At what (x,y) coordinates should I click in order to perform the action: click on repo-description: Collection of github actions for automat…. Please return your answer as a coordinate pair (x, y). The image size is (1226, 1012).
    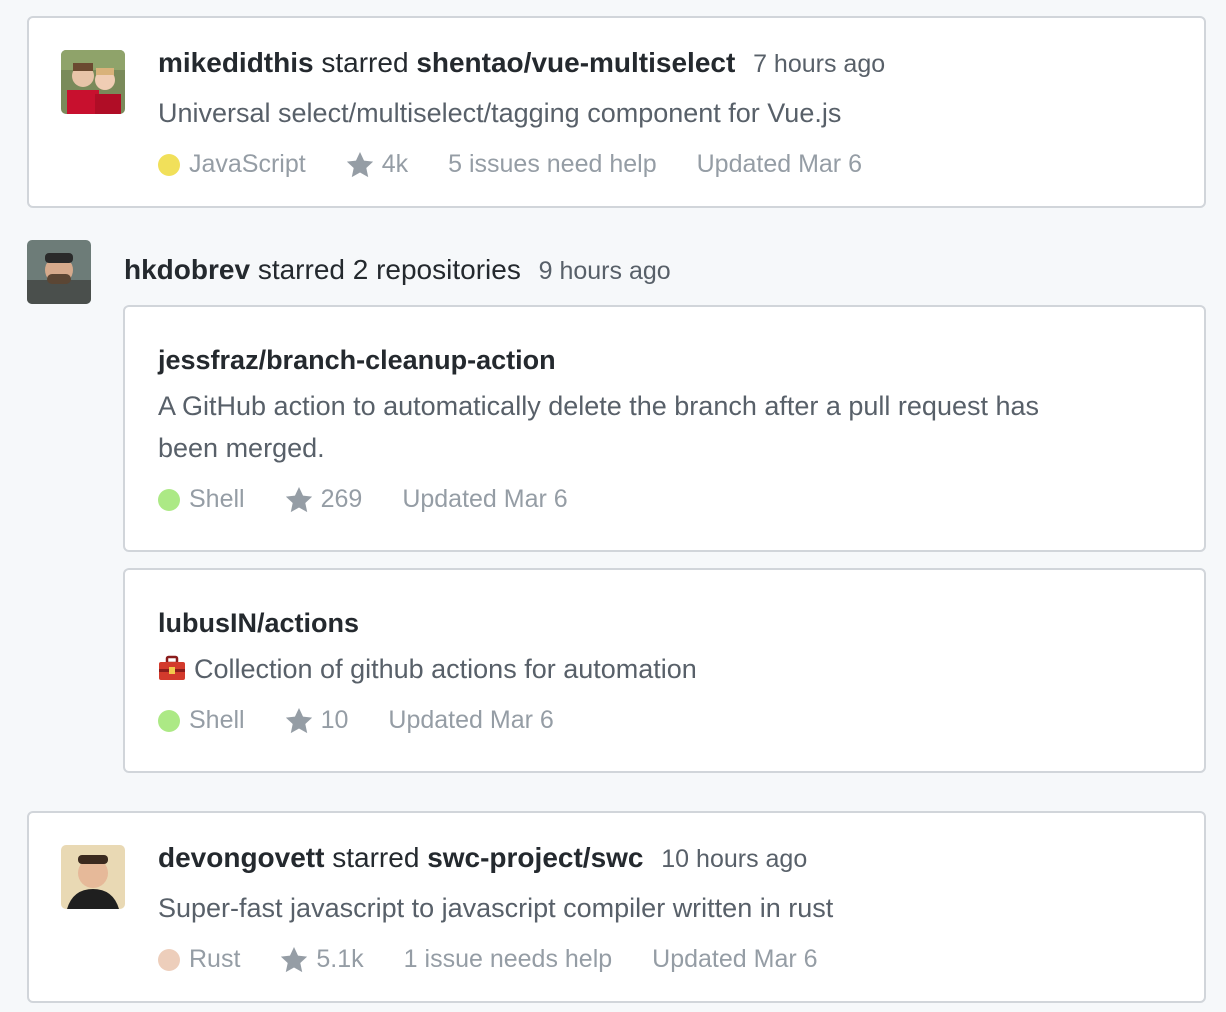
    Looking at the image, I should click on (427, 670).